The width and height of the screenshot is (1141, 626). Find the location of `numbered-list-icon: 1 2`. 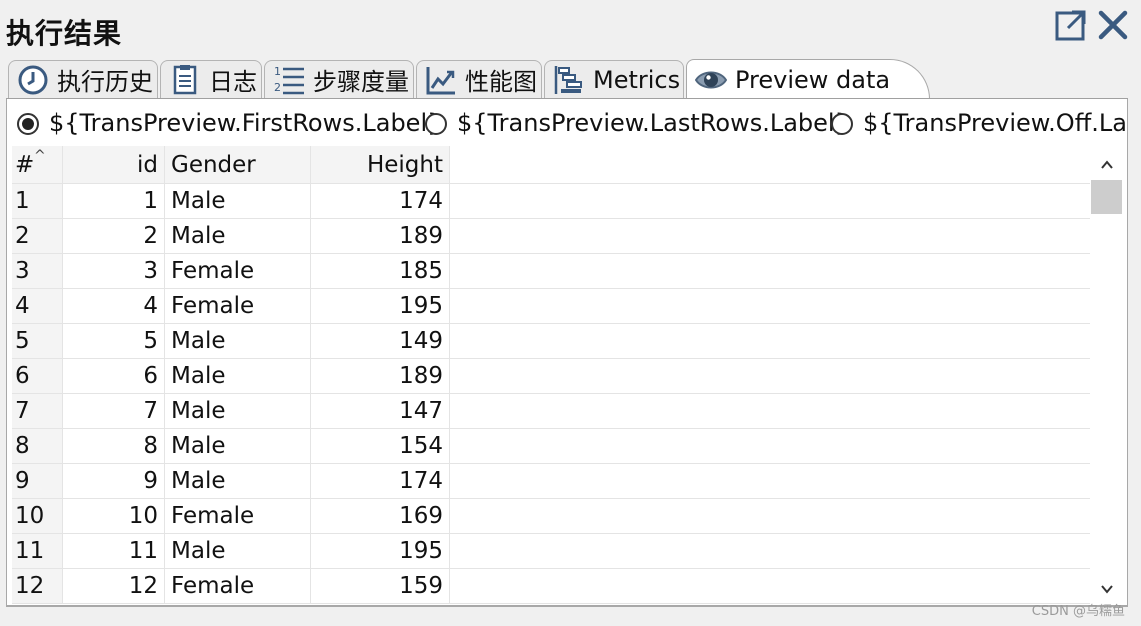

numbered-list-icon: 1 2 is located at coordinates (289, 79).